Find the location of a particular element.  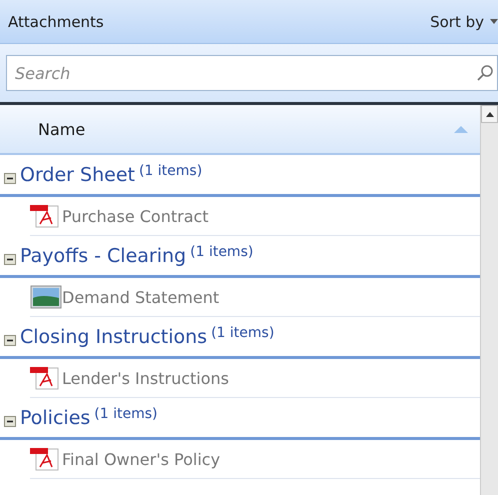

group-name: Policies is located at coordinates (55, 417).